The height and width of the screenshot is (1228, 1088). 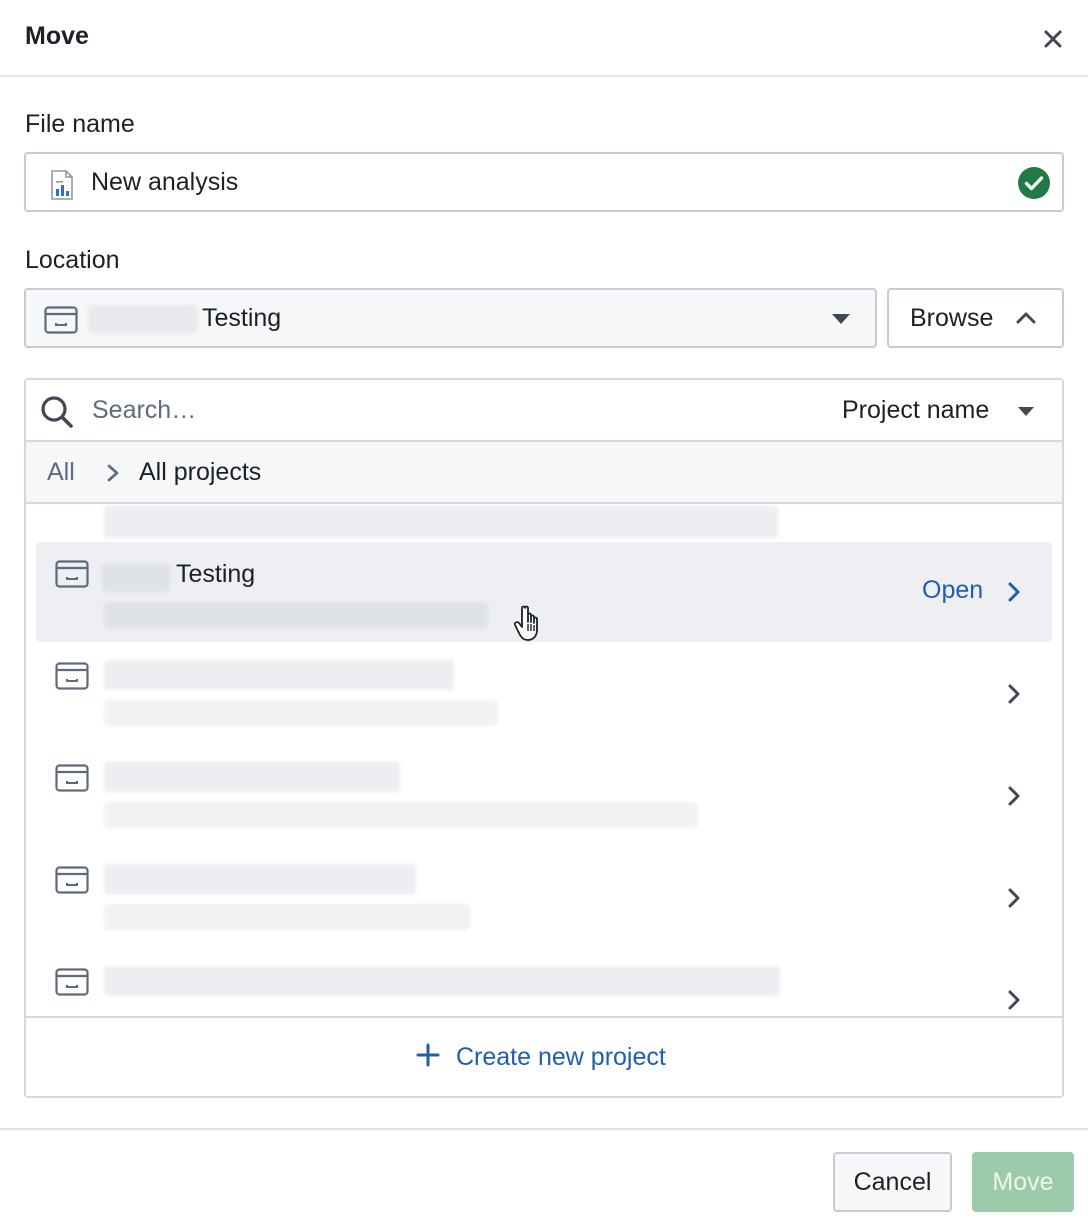 I want to click on file-name-field: New analysis, so click(x=544, y=182).